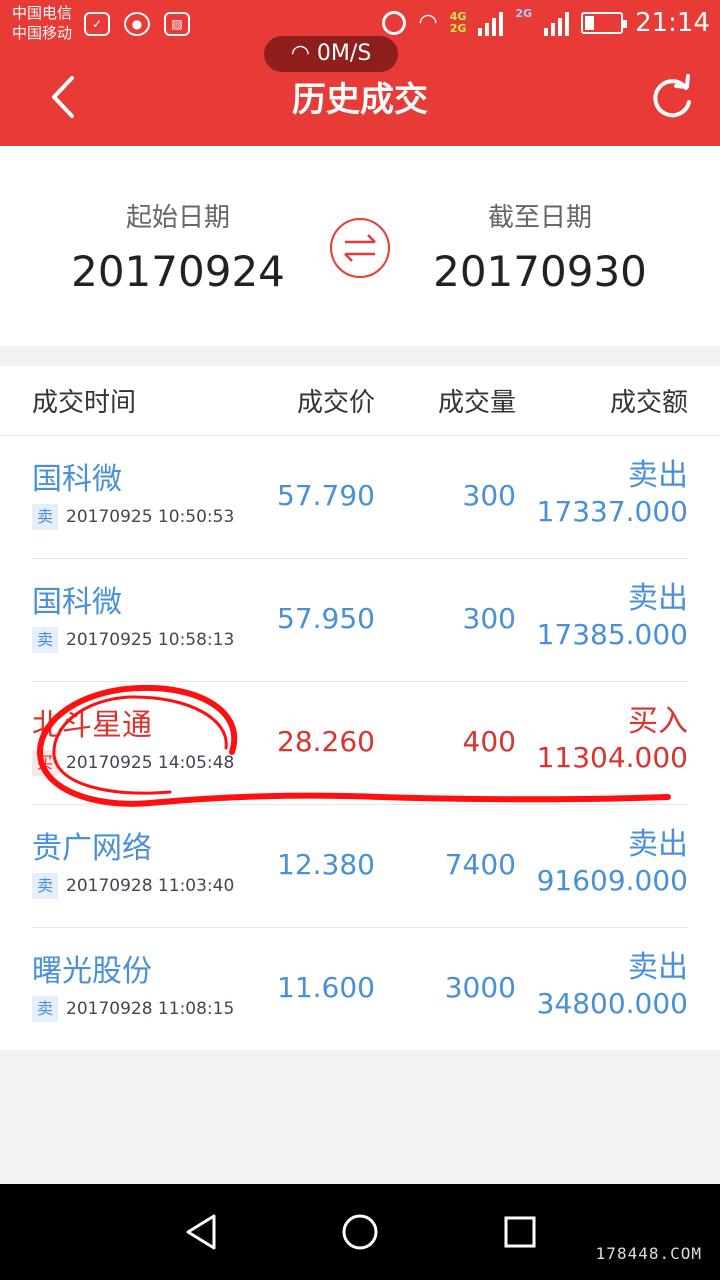 Image resolution: width=720 pixels, height=1280 pixels. I want to click on start-date-picker: 起始日期 20170924, so click(178, 250).